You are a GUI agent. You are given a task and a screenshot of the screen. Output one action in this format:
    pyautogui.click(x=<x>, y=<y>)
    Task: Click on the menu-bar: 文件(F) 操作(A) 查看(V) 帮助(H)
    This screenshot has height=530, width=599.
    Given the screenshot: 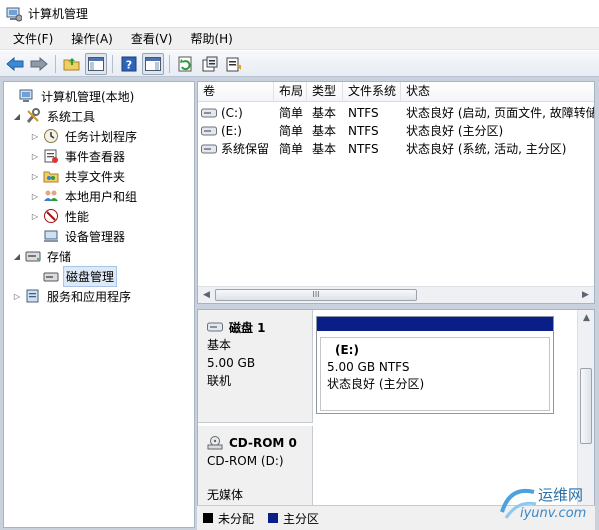 What is the action you would take?
    pyautogui.click(x=299, y=39)
    